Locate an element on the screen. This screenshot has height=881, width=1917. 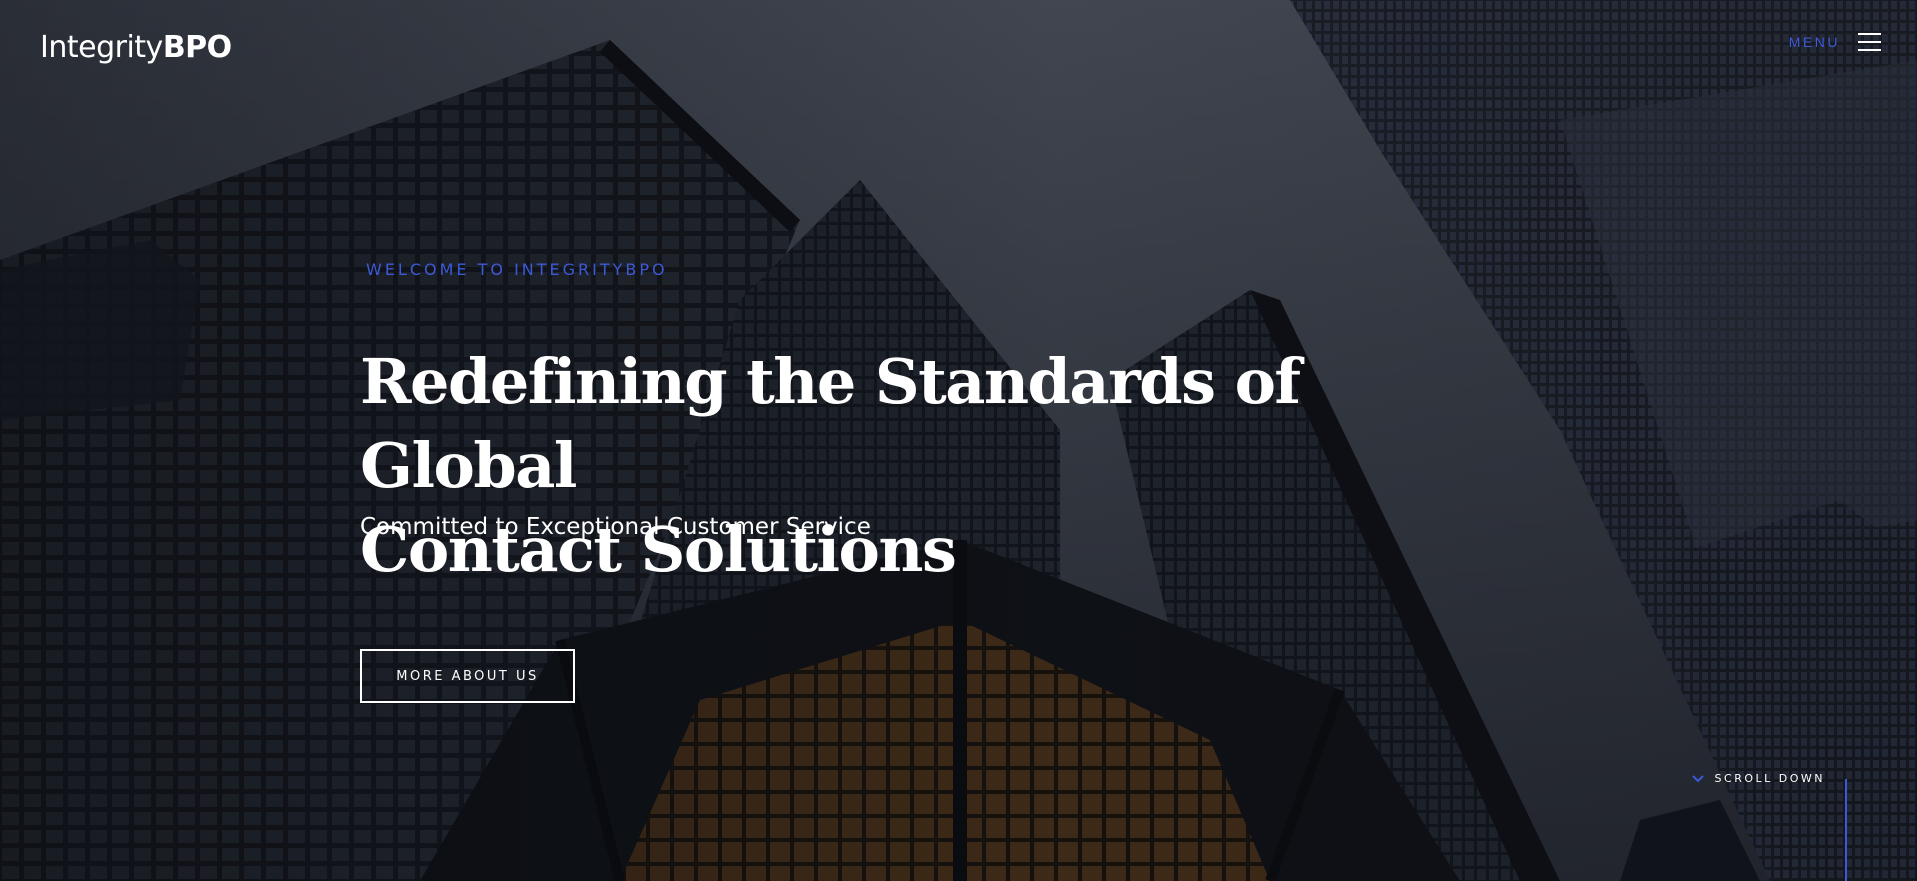
logo-text-bold: BPO is located at coordinates (197, 47).